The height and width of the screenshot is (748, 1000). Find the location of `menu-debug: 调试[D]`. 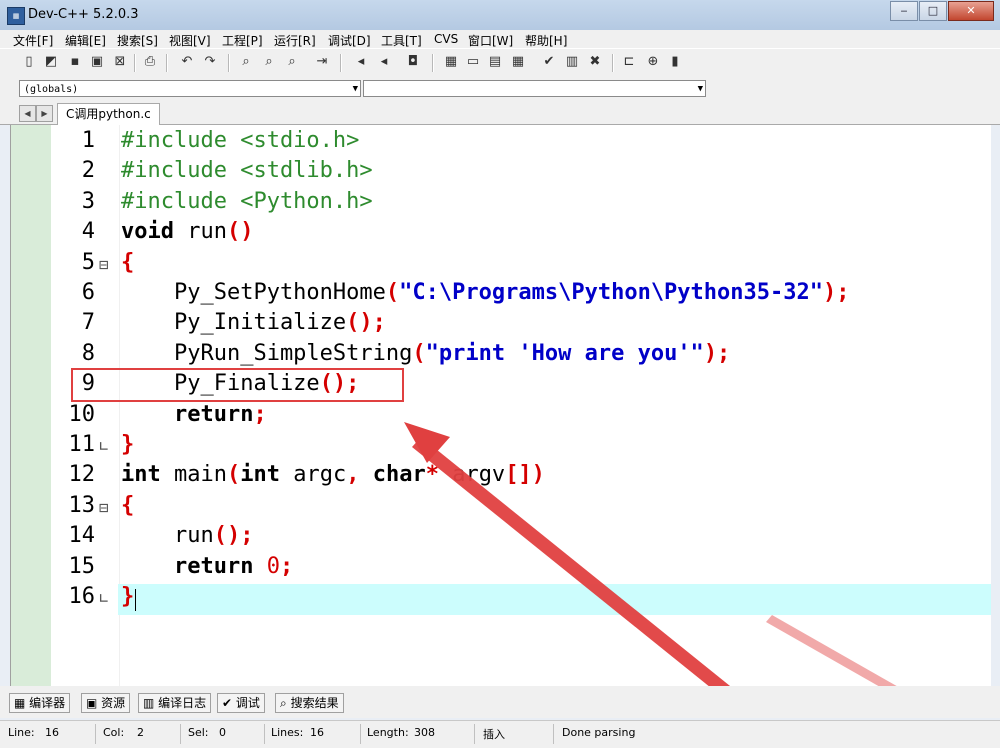

menu-debug: 调试[D] is located at coordinates (349, 40).